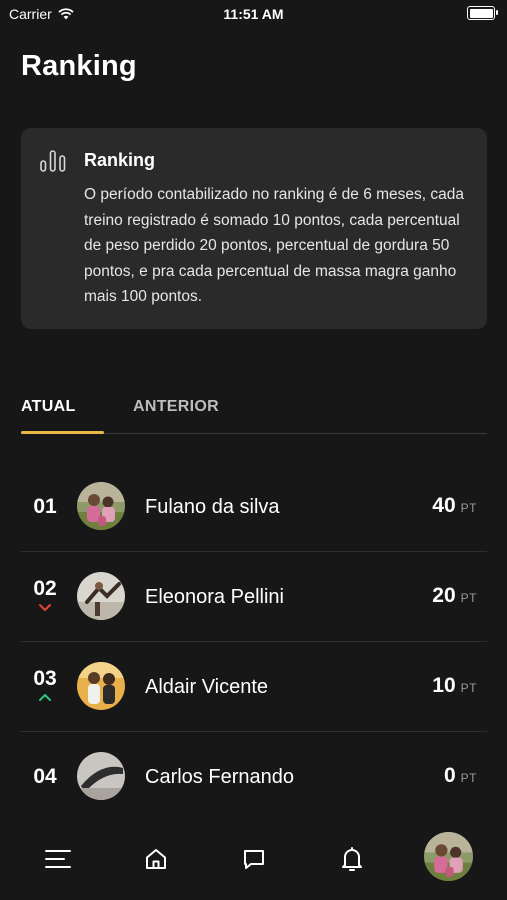  What do you see at coordinates (212, 507) in the screenshot?
I see `player-name: Fulano da silva` at bounding box center [212, 507].